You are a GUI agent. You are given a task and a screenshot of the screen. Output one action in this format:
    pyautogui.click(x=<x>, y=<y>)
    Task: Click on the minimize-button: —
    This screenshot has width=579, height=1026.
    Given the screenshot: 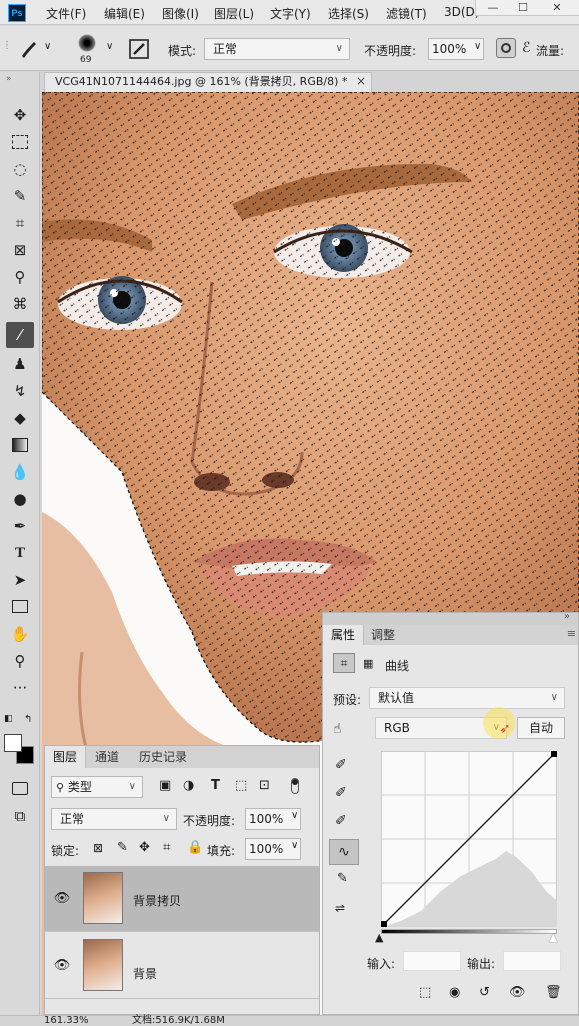 What is the action you would take?
    pyautogui.click(x=493, y=8)
    